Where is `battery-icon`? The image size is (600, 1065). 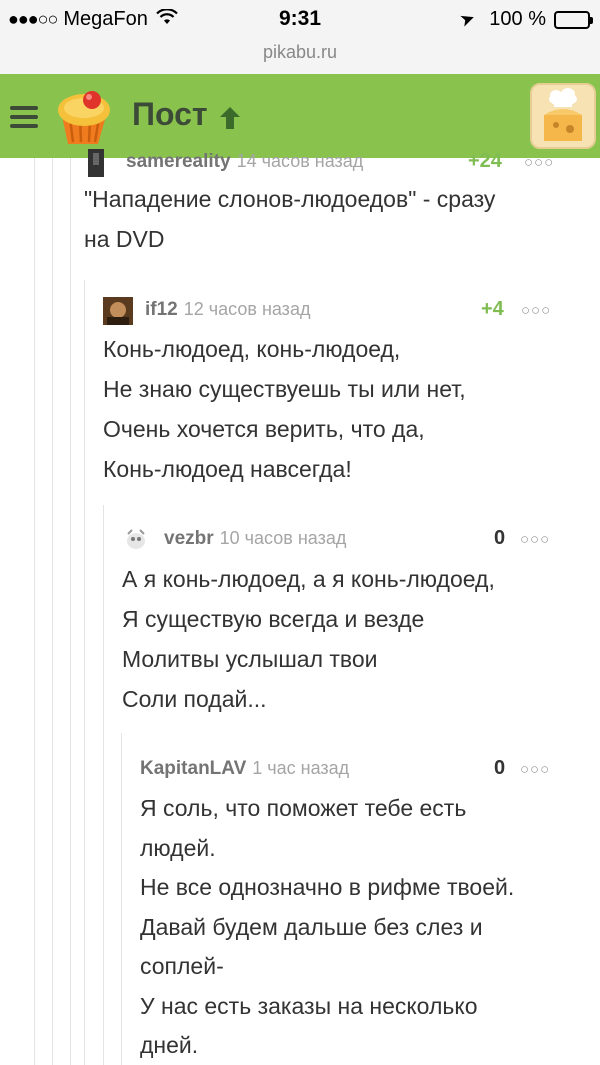
battery-icon is located at coordinates (573, 19).